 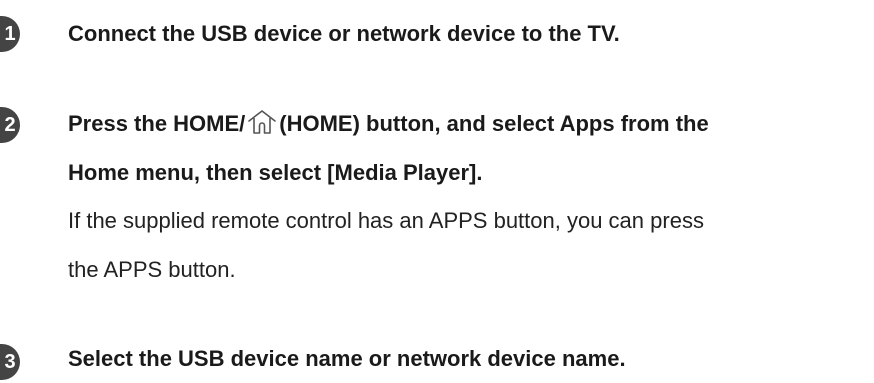 What do you see at coordinates (157, 123) in the screenshot?
I see `step-title-part: Press the HOME/` at bounding box center [157, 123].